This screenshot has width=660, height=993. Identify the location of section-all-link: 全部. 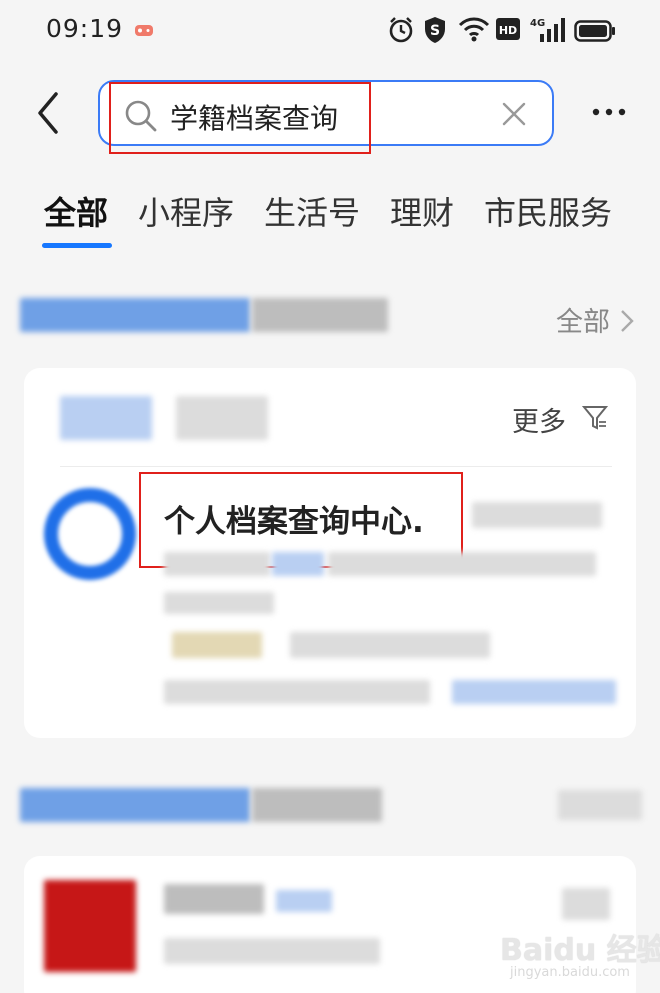
(595, 319).